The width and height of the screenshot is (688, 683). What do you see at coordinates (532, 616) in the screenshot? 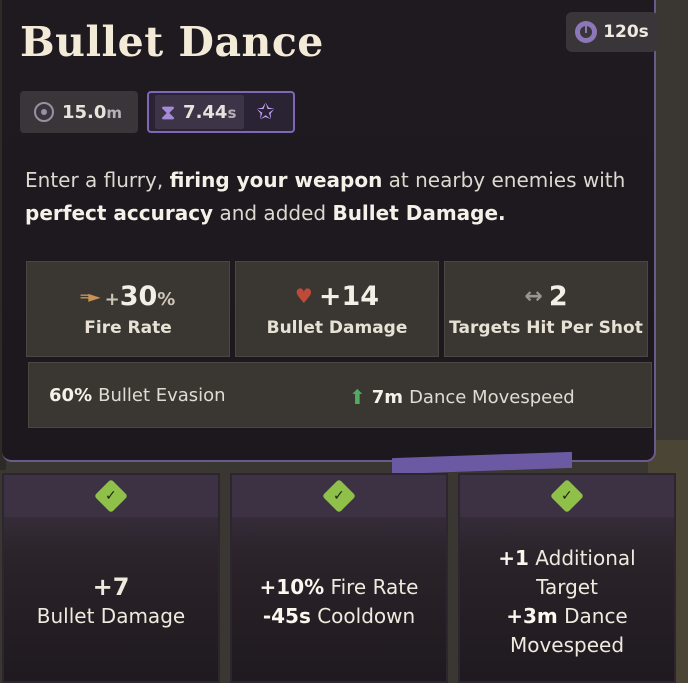
I see `upgrade-value: +3m` at bounding box center [532, 616].